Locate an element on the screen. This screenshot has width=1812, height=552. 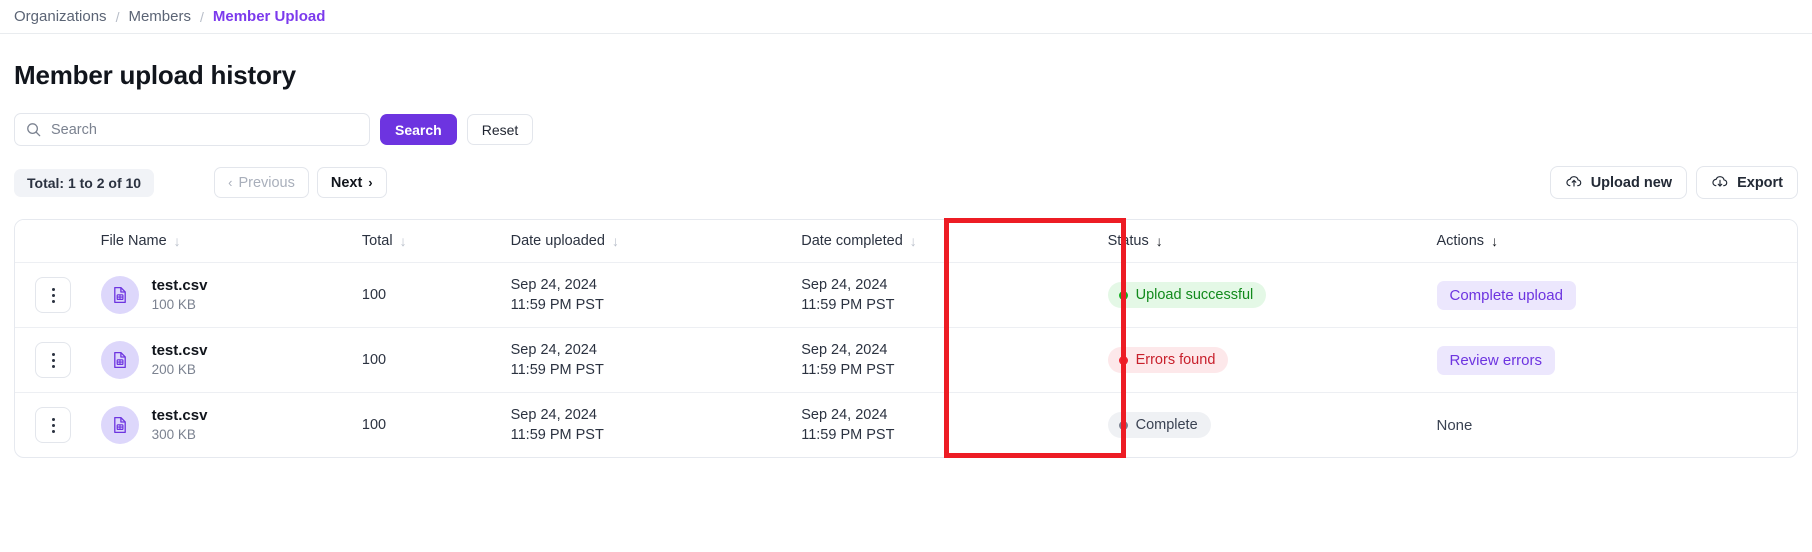
status-label: Complete is located at coordinates (1166, 425).